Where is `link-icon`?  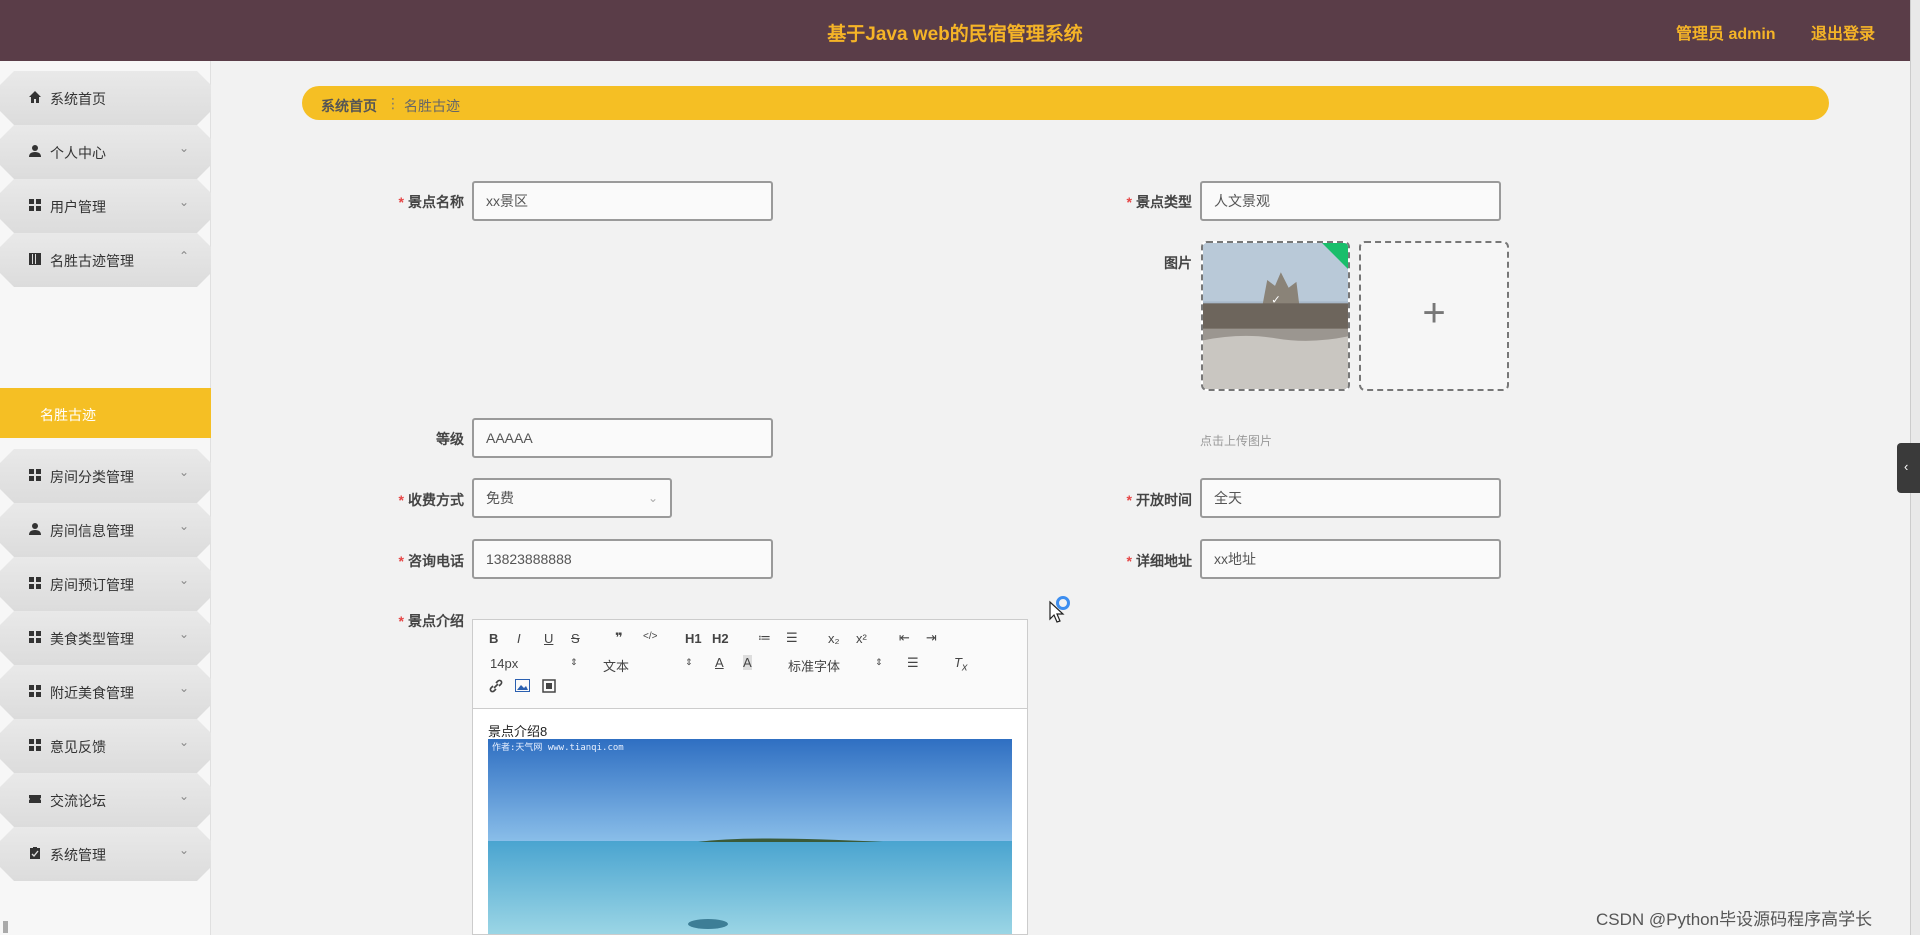
link-icon is located at coordinates (496, 687).